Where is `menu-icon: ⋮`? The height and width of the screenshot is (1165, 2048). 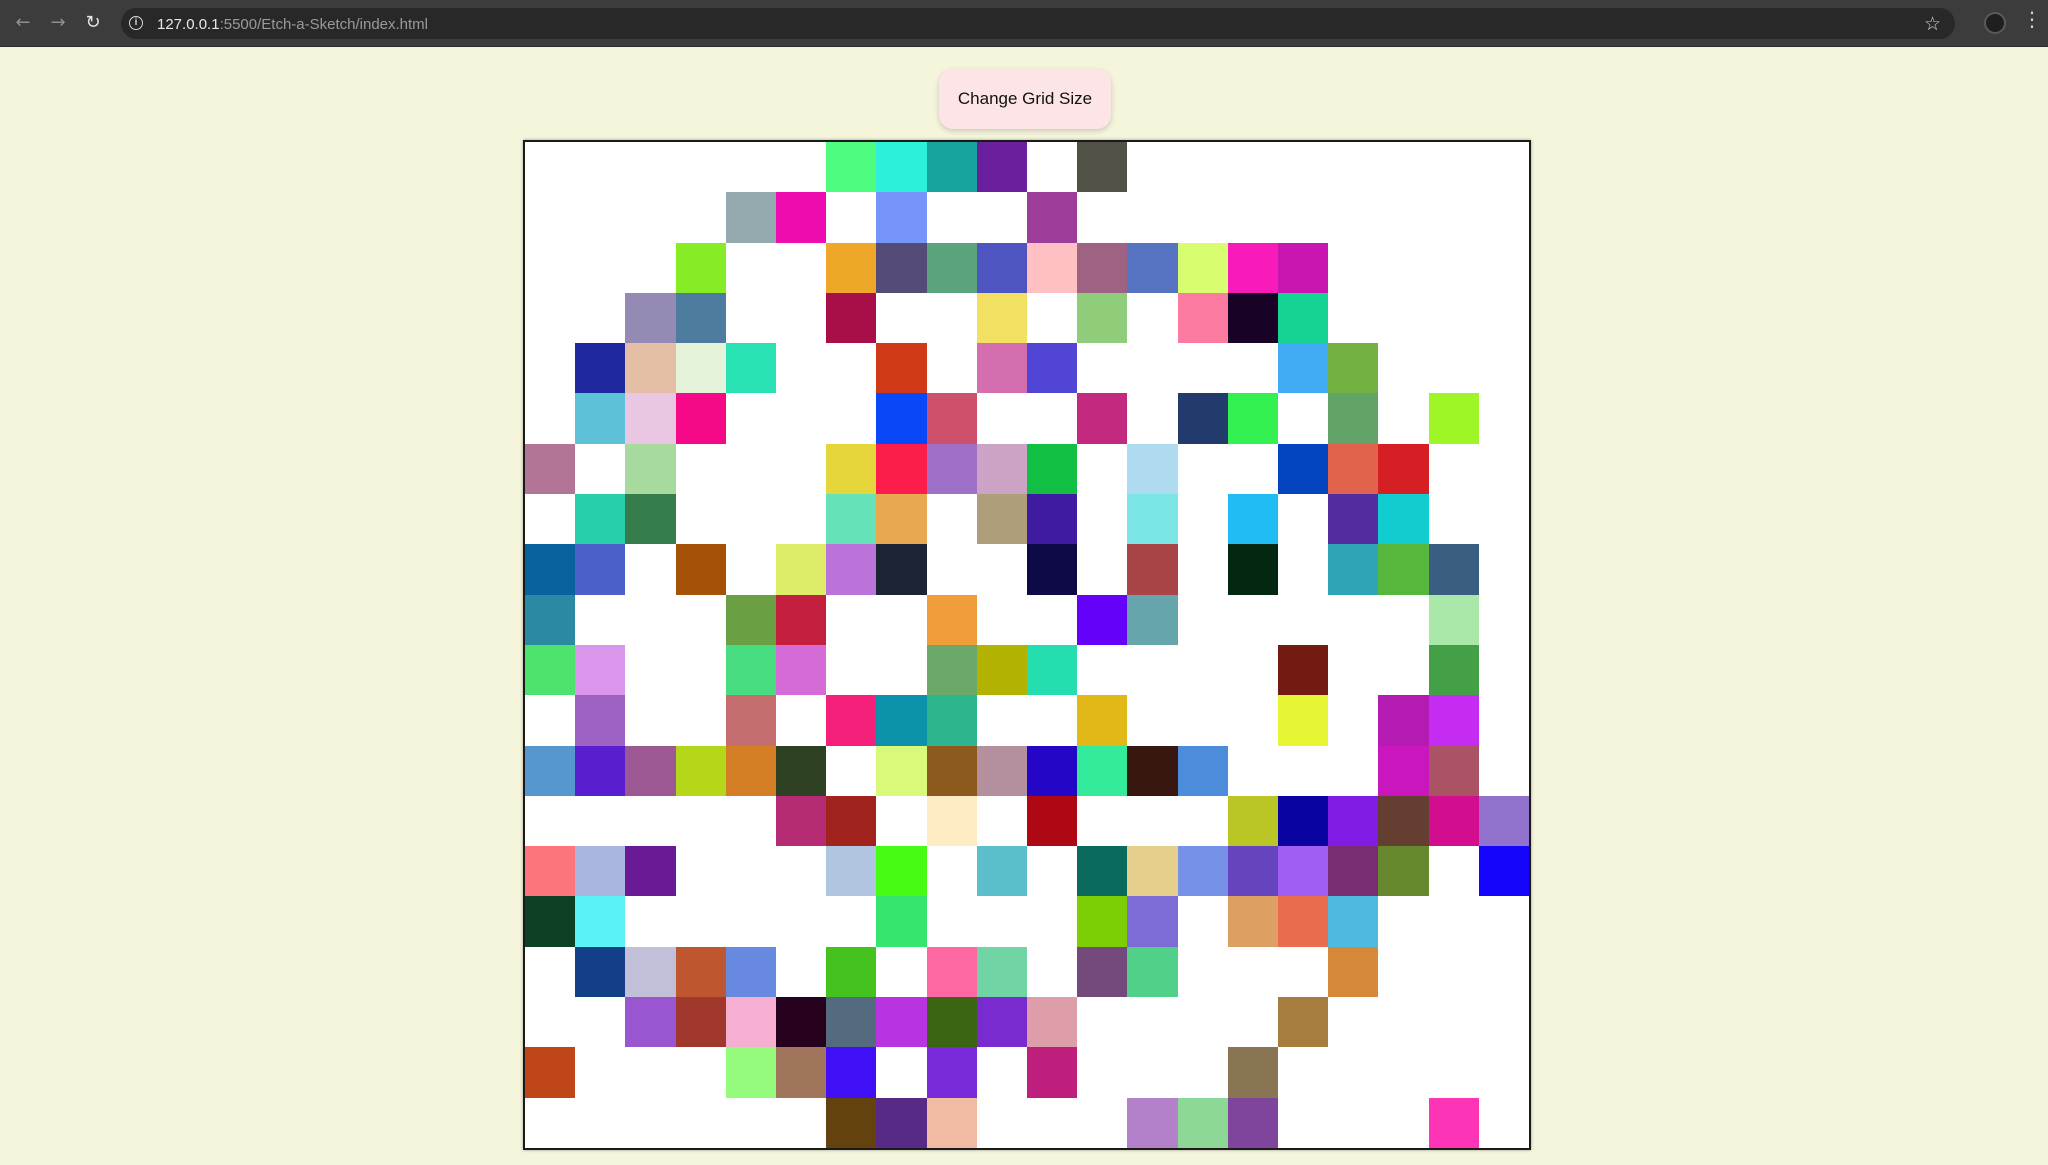 menu-icon: ⋮ is located at coordinates (2032, 19).